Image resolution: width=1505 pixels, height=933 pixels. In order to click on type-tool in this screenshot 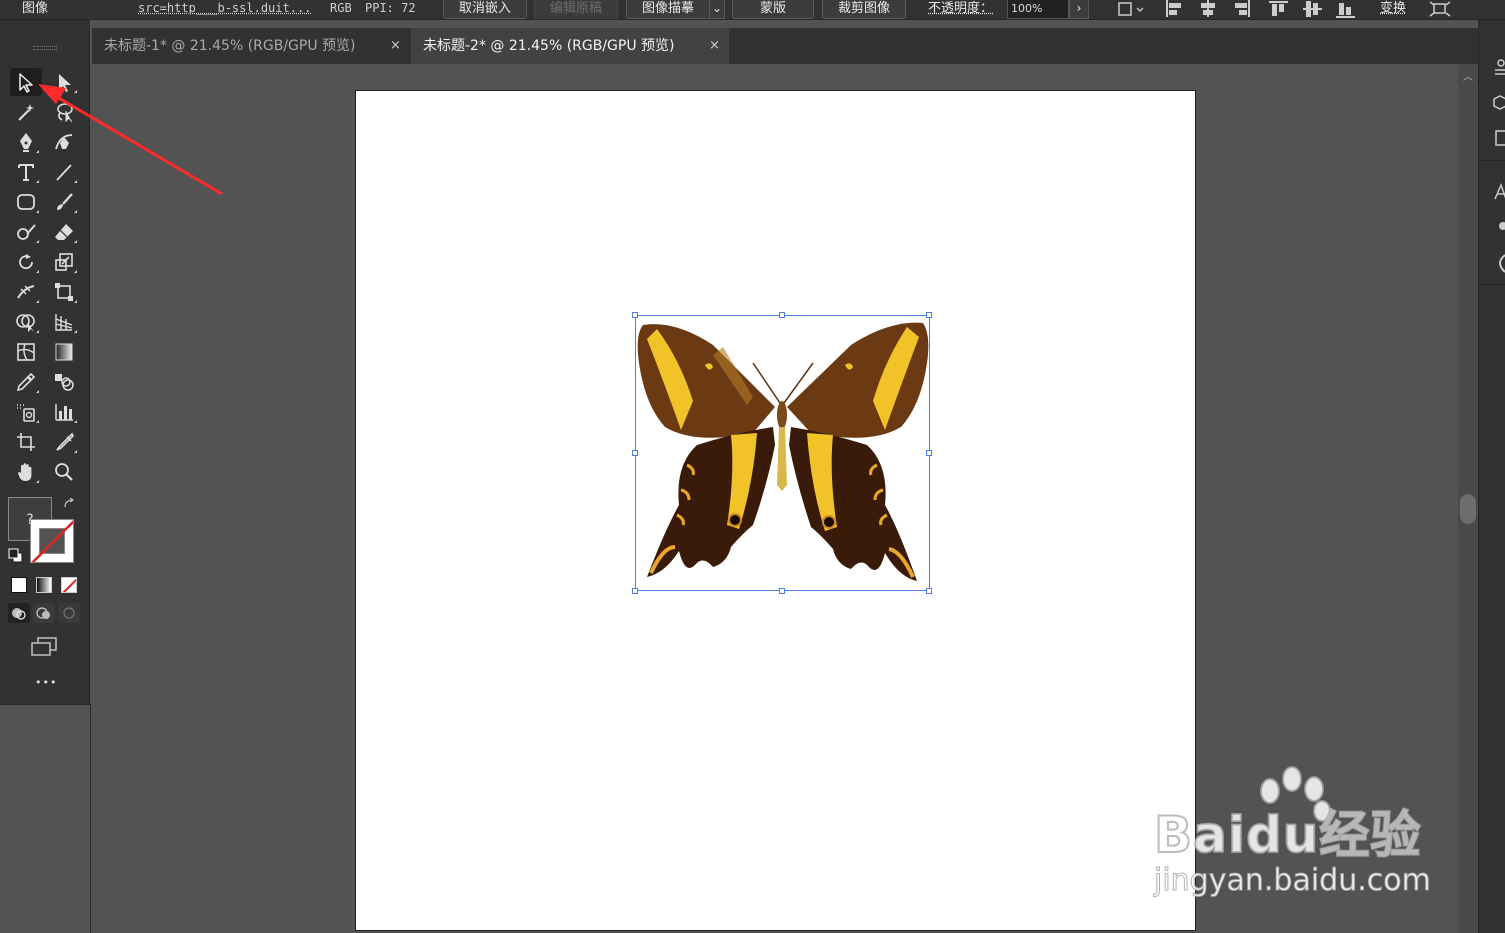, I will do `click(26, 172)`.